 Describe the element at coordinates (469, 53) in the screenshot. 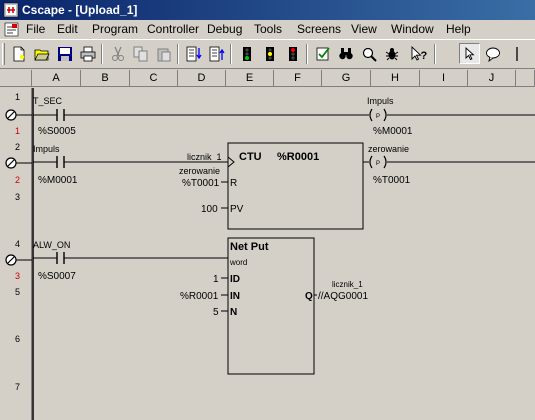

I see `select-arrow-icon` at that location.